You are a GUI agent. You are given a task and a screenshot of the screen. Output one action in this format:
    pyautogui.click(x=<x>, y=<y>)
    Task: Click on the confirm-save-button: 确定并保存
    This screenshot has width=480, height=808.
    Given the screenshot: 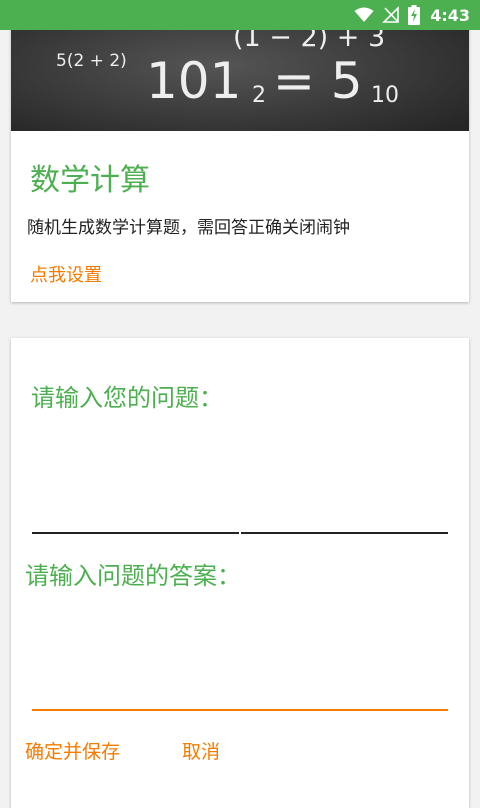 What is the action you would take?
    pyautogui.click(x=72, y=750)
    